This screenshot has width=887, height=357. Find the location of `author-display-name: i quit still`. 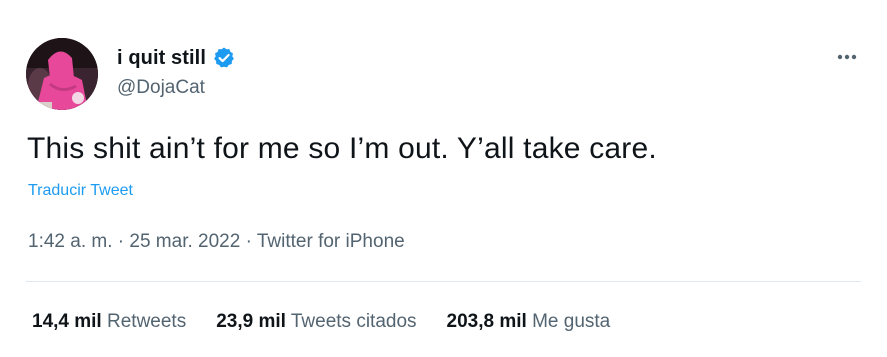

author-display-name: i quit still is located at coordinates (161, 58).